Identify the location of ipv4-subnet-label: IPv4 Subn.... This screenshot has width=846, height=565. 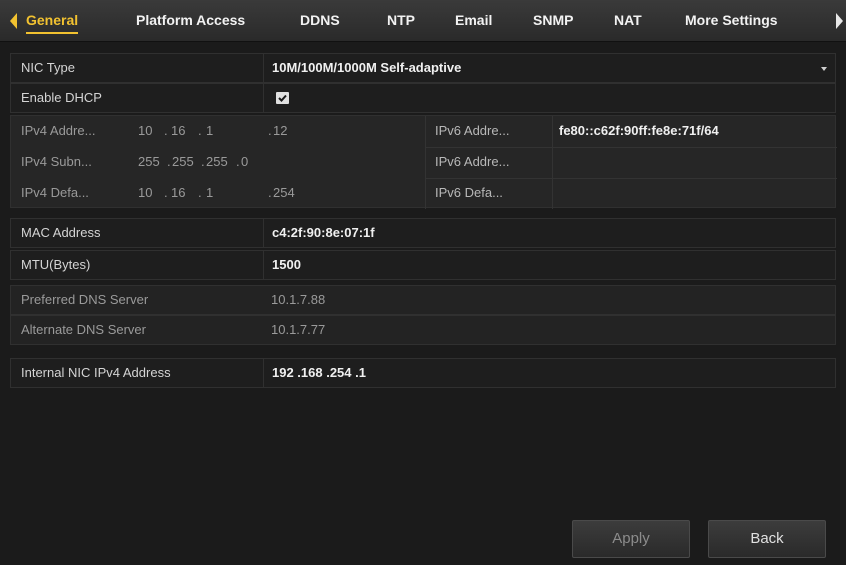
(56, 161).